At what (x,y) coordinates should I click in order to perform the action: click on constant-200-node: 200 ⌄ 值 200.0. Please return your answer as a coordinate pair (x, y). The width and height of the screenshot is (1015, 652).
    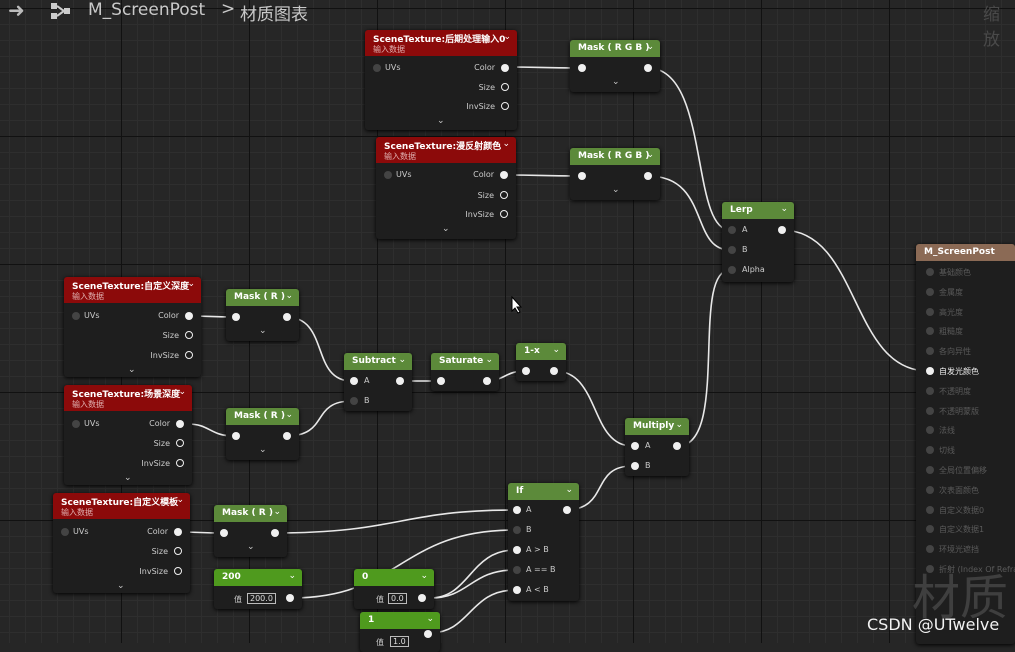
    Looking at the image, I should click on (258, 589).